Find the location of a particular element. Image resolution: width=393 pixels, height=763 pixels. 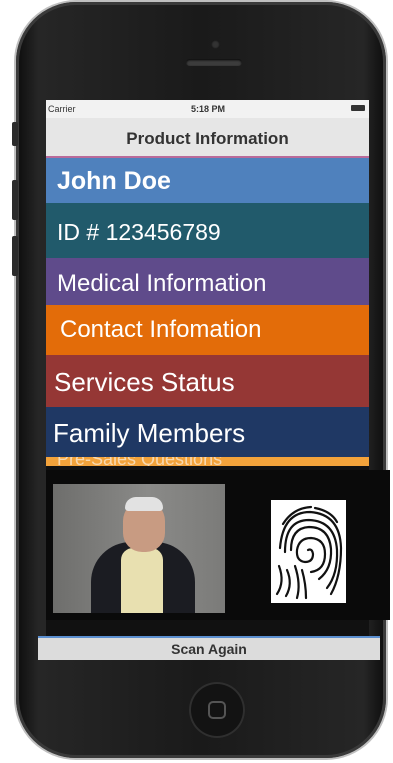

status-bar: Carrier 5:18 PM is located at coordinates (207, 109).